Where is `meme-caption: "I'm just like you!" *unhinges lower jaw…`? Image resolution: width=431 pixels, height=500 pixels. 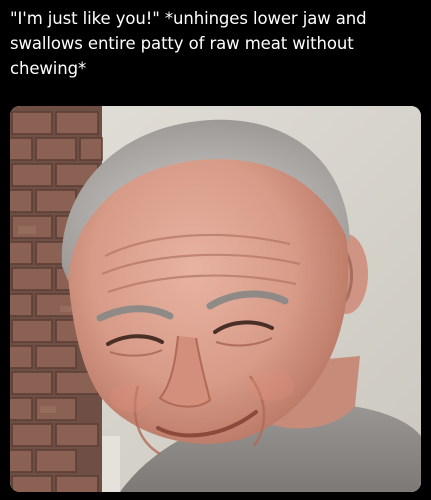 meme-caption: "I'm just like you!" *unhinges lower jaw… is located at coordinates (188, 43).